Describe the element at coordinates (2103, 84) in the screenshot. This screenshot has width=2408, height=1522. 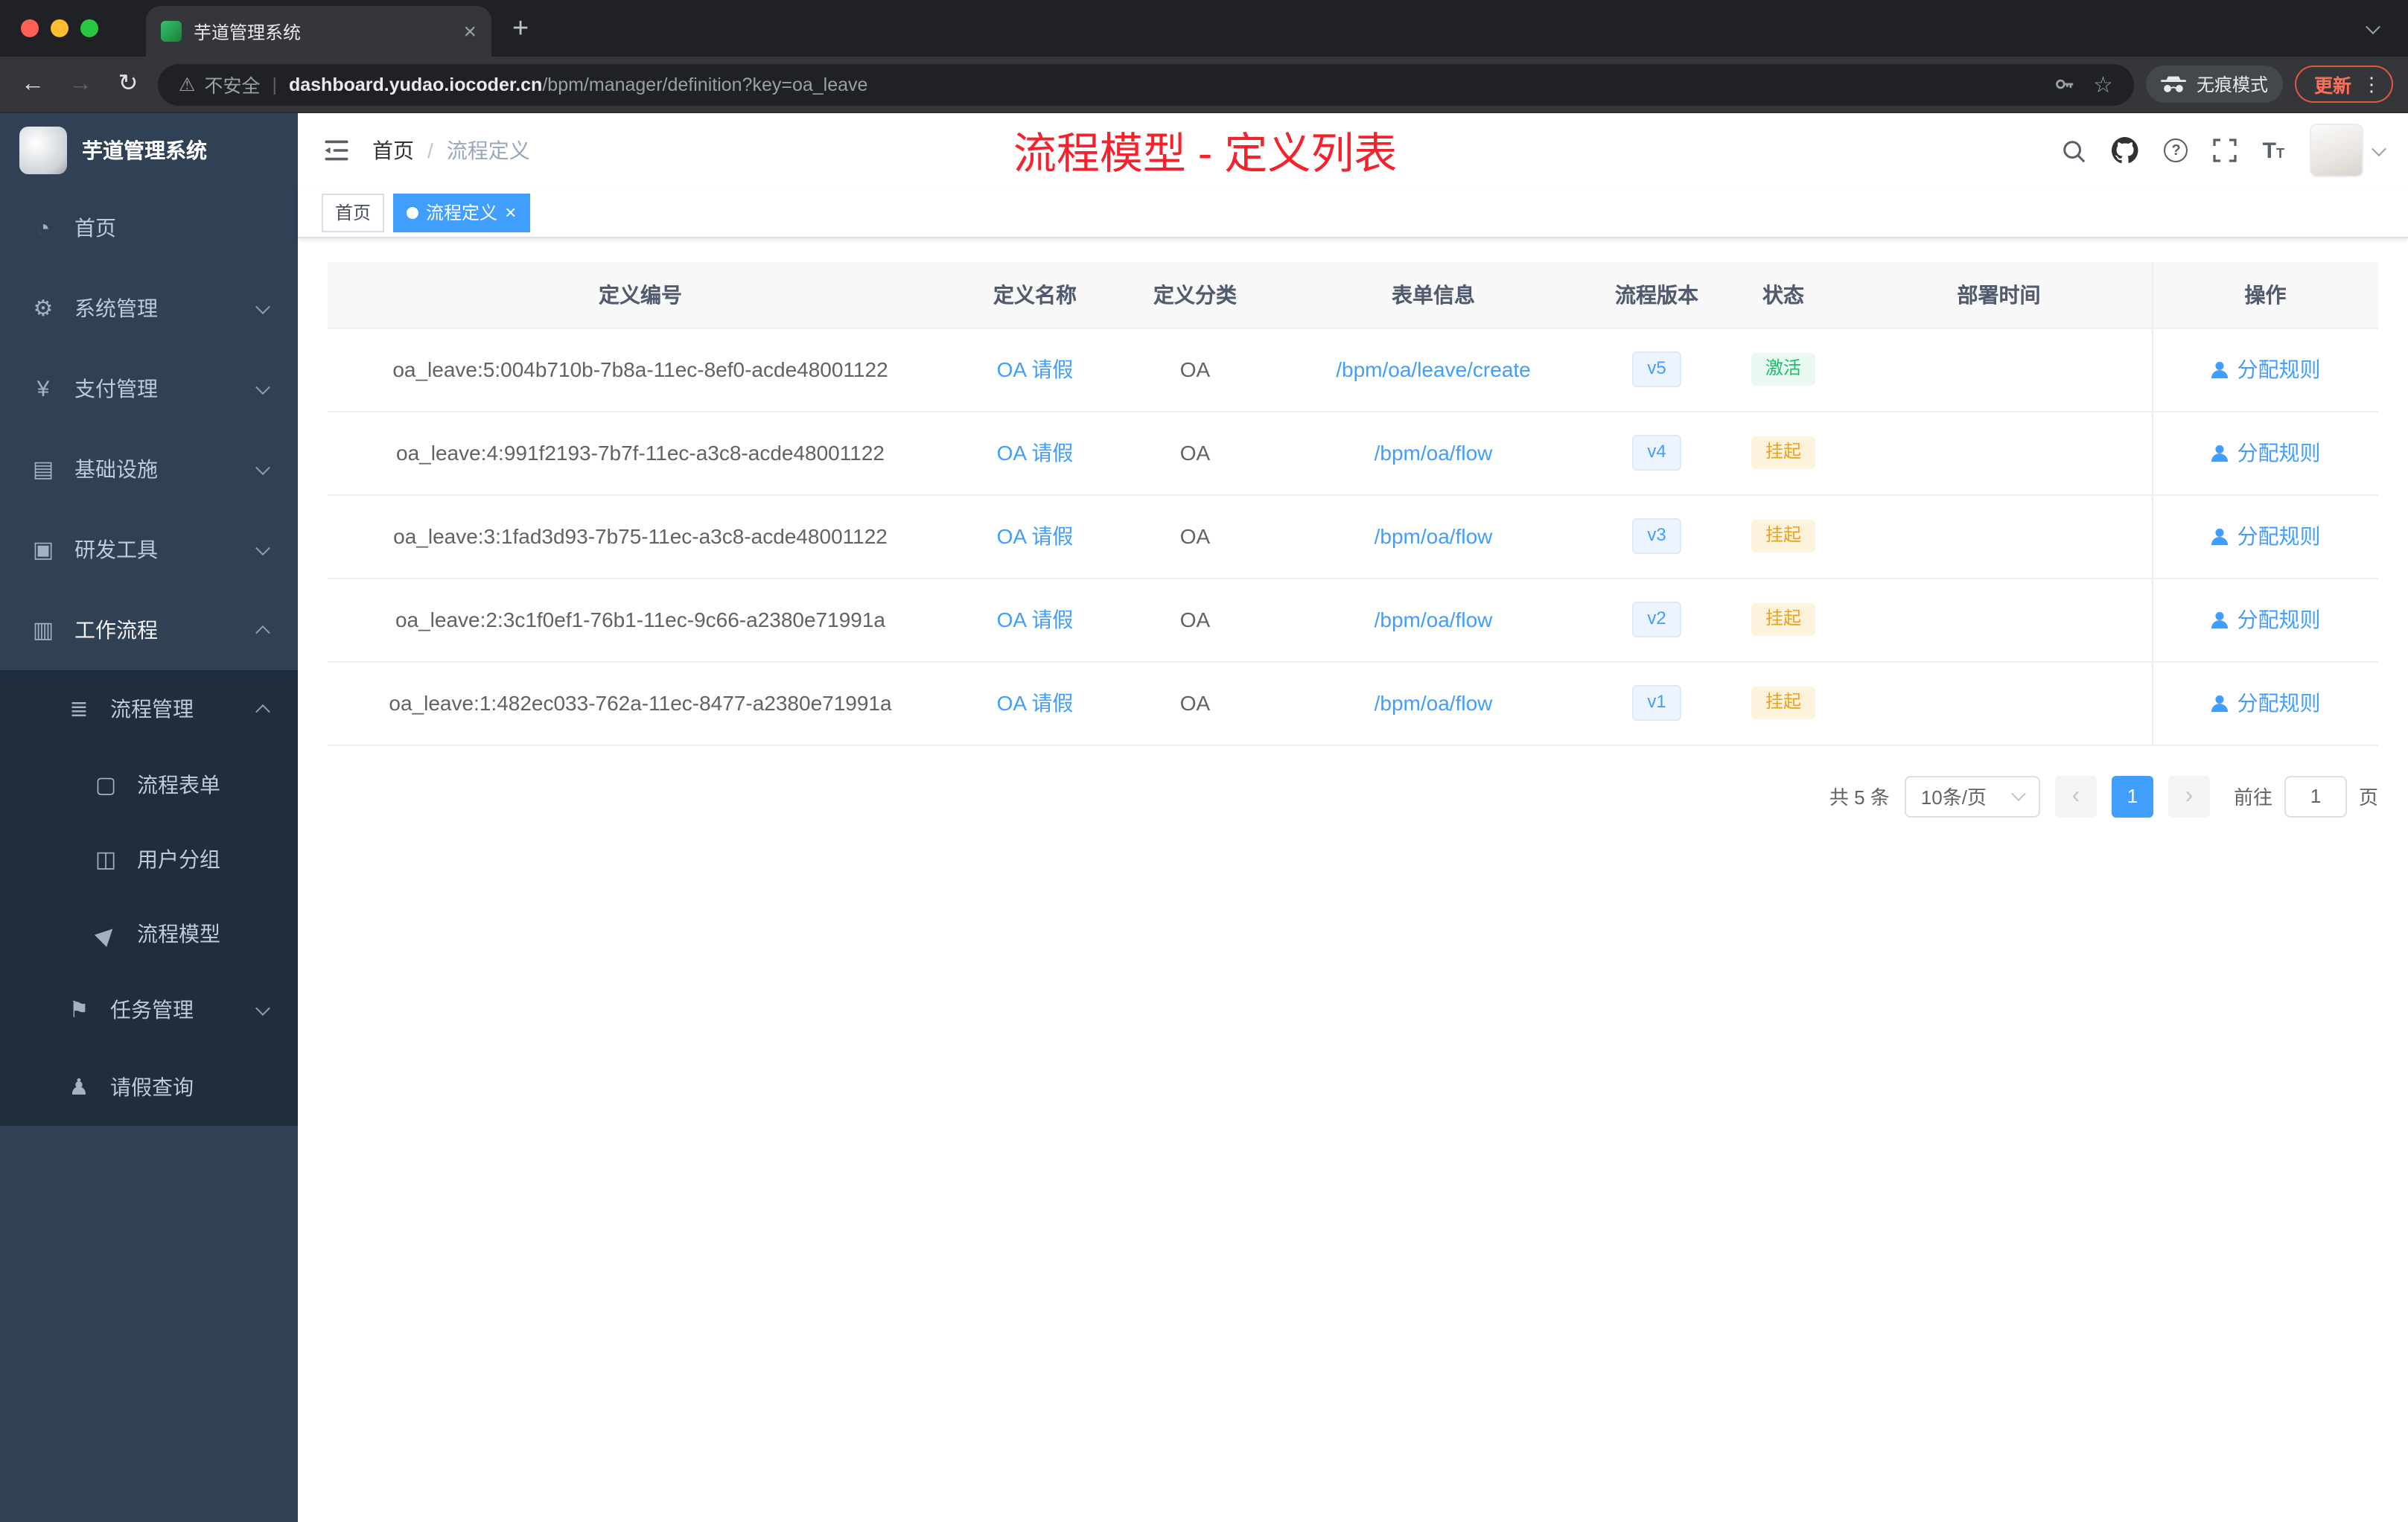
I see `bookmark-star-icon: ☆` at that location.